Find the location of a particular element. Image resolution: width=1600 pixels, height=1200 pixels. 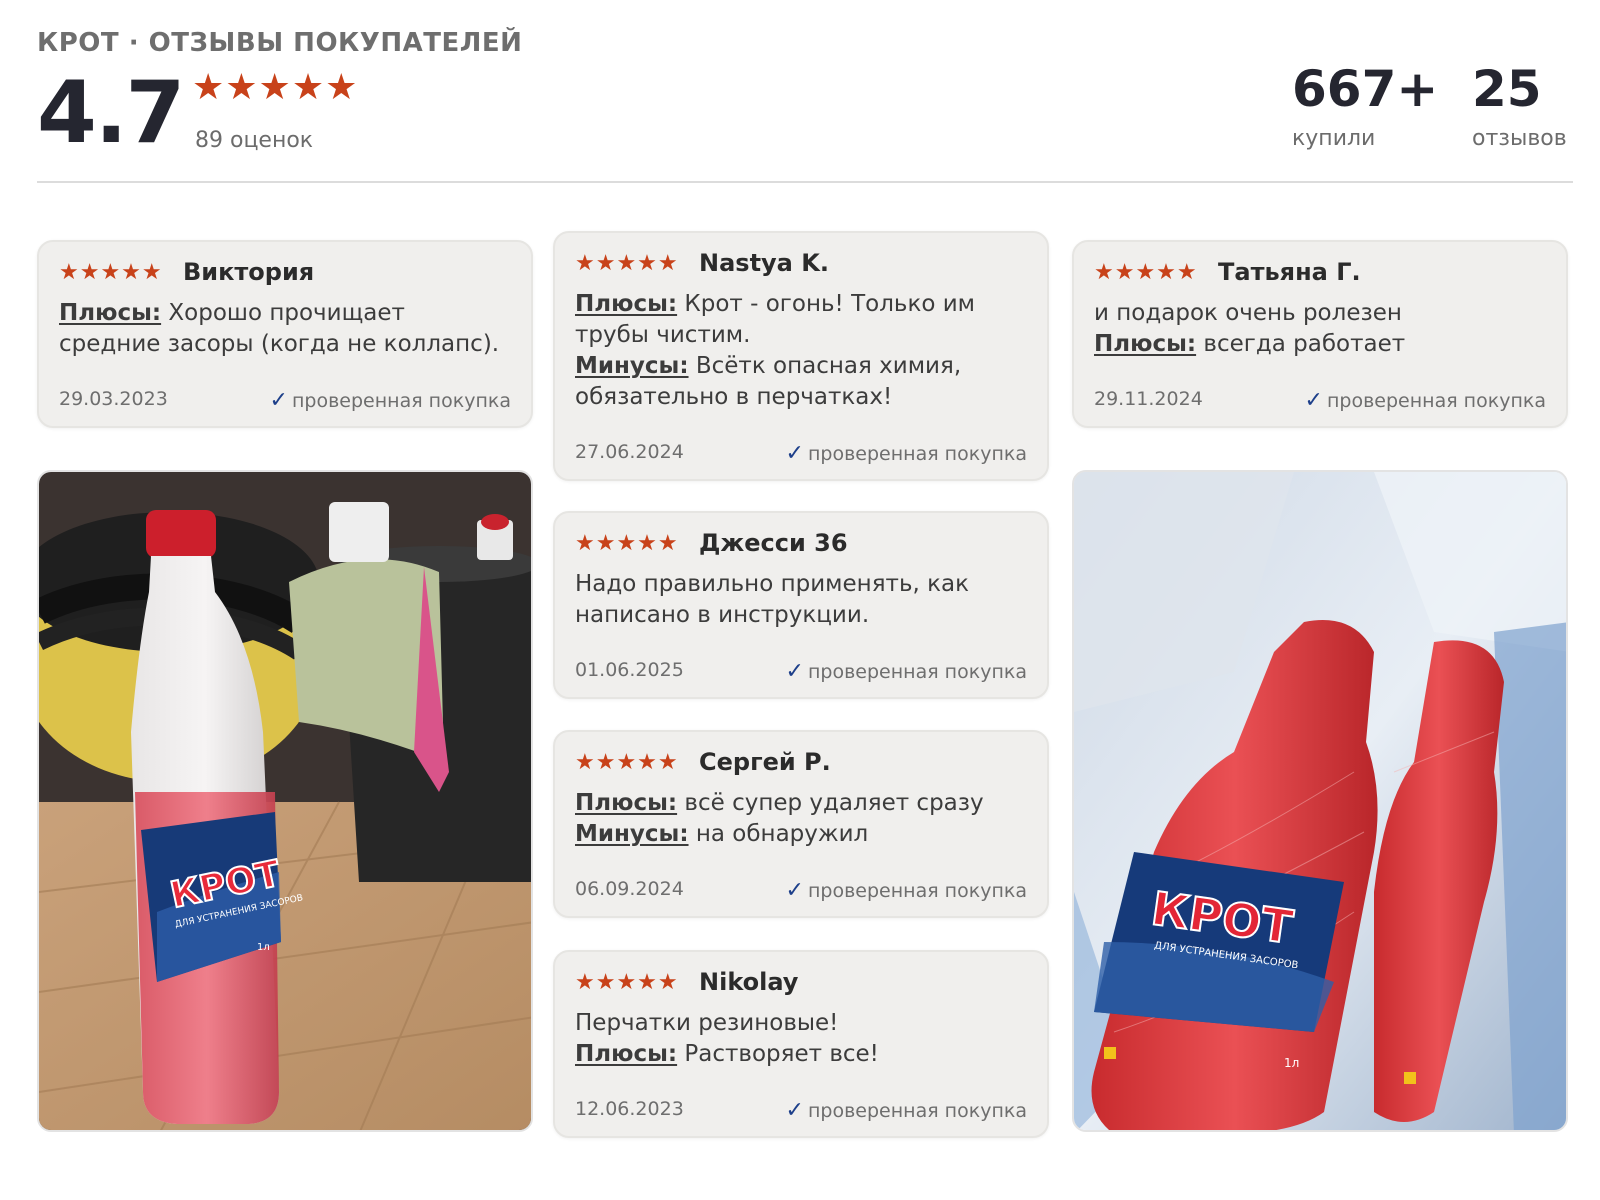

review-author: Сергей Р. is located at coordinates (765, 762).